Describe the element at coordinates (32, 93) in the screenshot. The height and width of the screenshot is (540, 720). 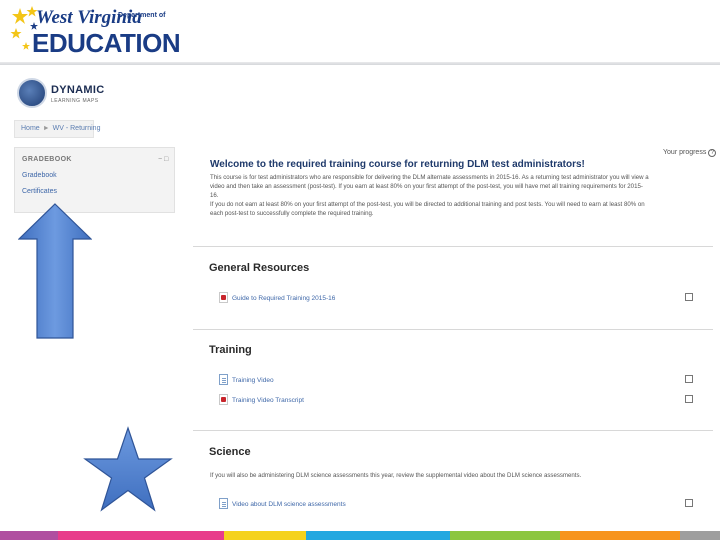
I see `dlm-globe-icon` at that location.